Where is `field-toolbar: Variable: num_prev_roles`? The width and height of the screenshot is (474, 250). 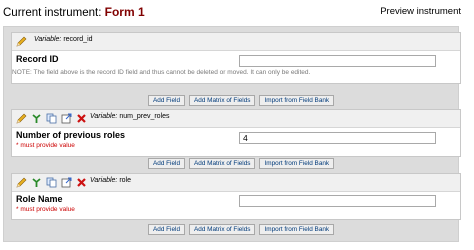
field-toolbar: Variable: num_prev_roles is located at coordinates (236, 119).